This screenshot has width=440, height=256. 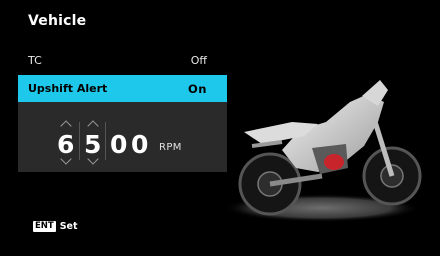 What do you see at coordinates (198, 60) in the screenshot?
I see `menu-item-value: Off` at bounding box center [198, 60].